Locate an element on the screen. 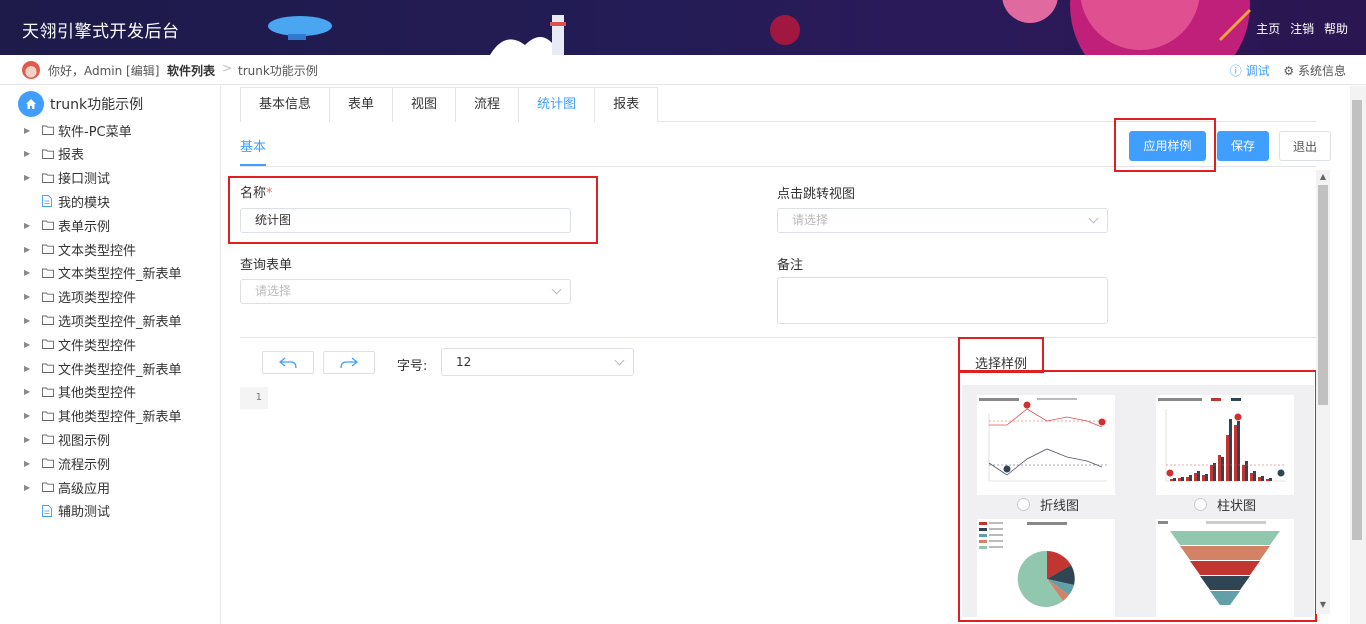 The image size is (1366, 624). undo-button is located at coordinates (288, 362).